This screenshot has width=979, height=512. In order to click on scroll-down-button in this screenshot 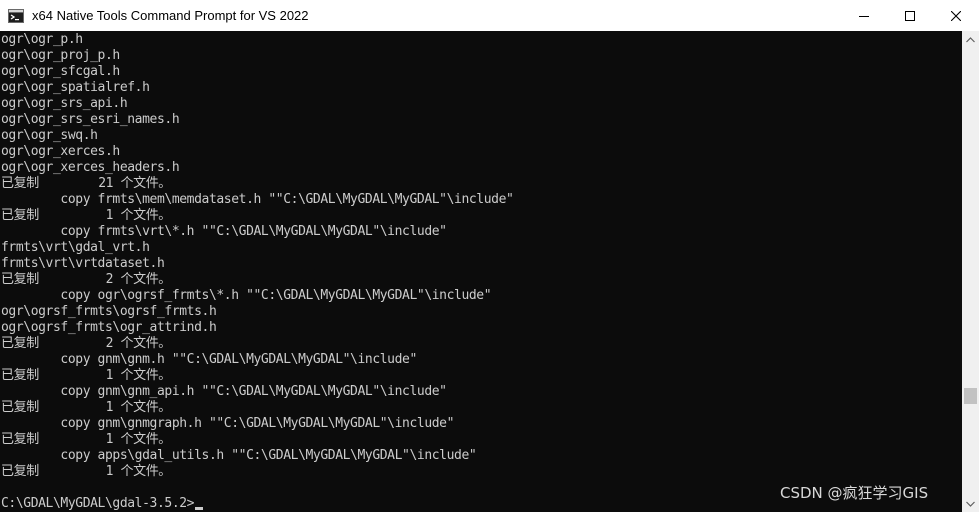, I will do `click(970, 503)`.